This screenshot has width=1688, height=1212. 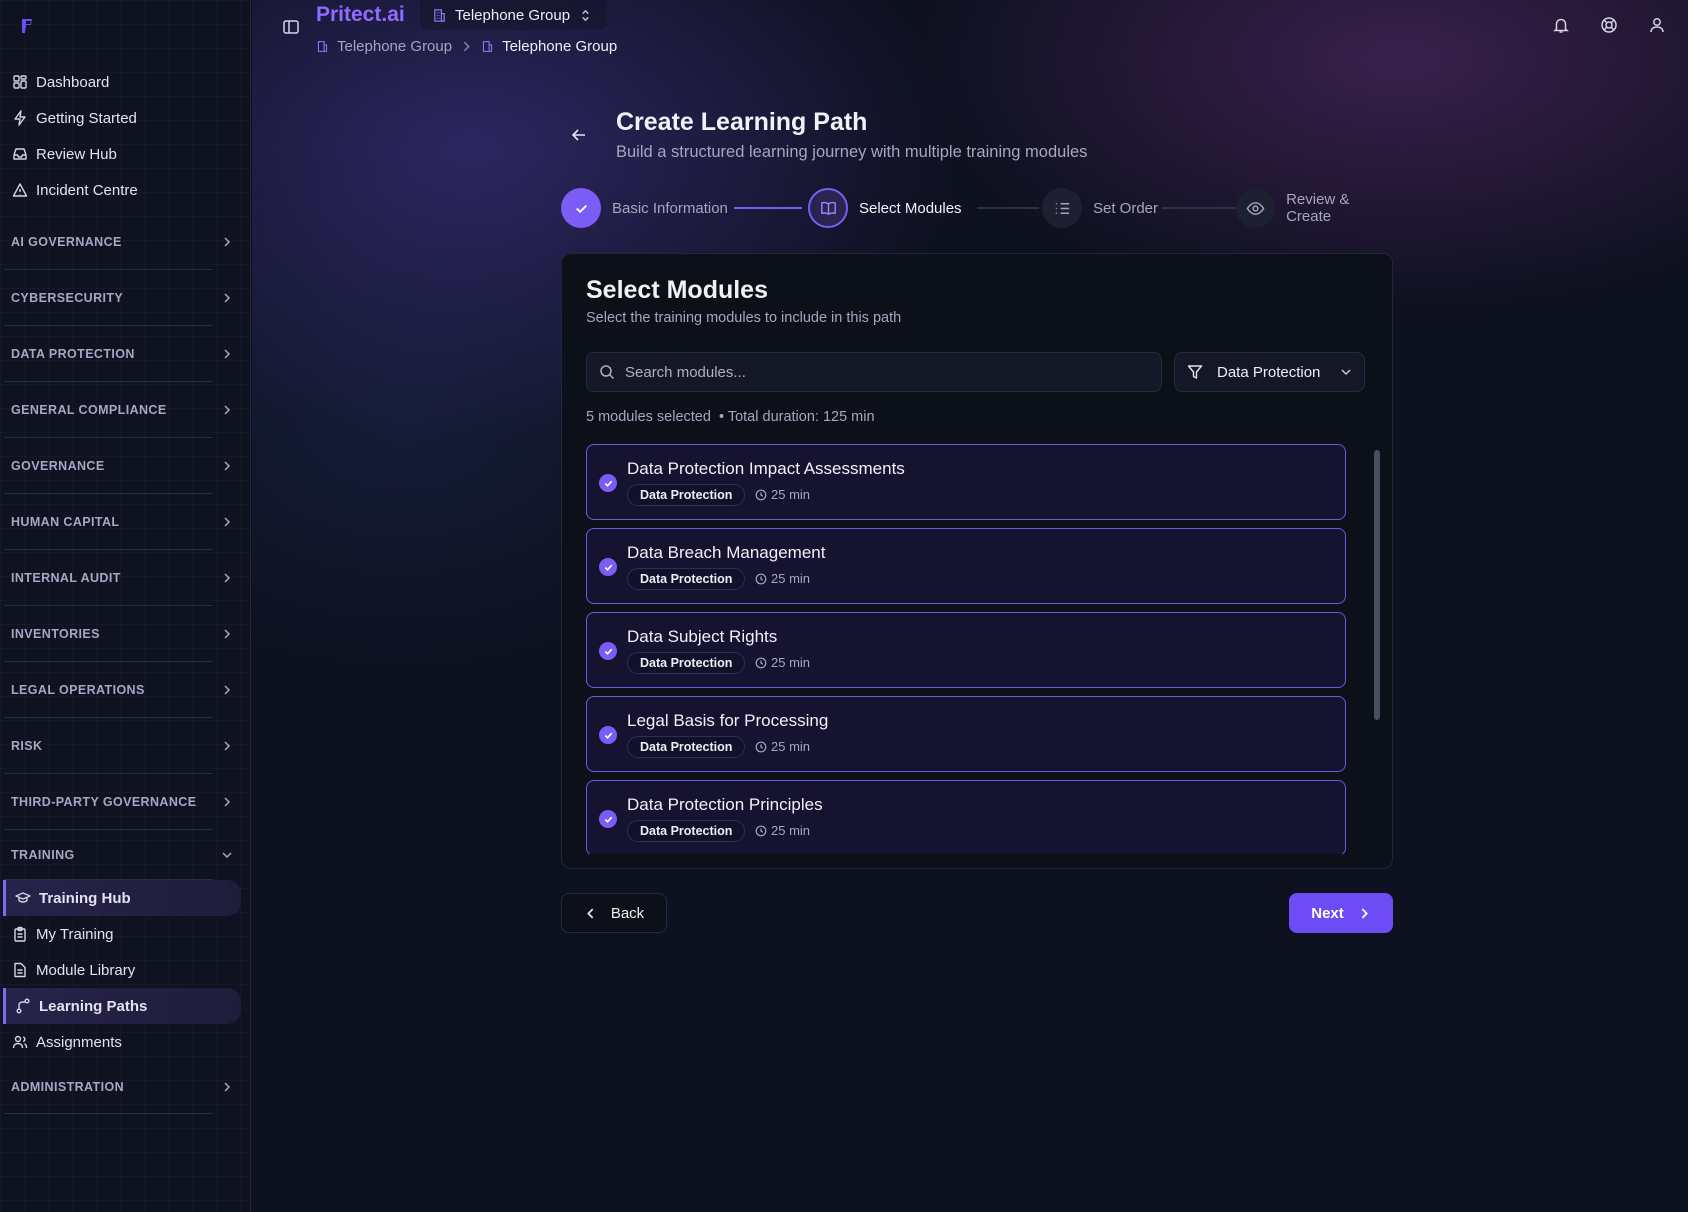 What do you see at coordinates (360, 15) in the screenshot?
I see `brand-name: Pritect.ai` at bounding box center [360, 15].